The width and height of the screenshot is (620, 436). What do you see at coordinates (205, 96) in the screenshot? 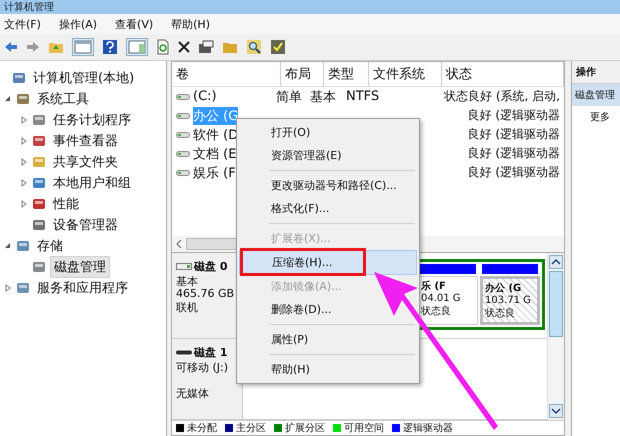
I see `volume-name: (C:)` at bounding box center [205, 96].